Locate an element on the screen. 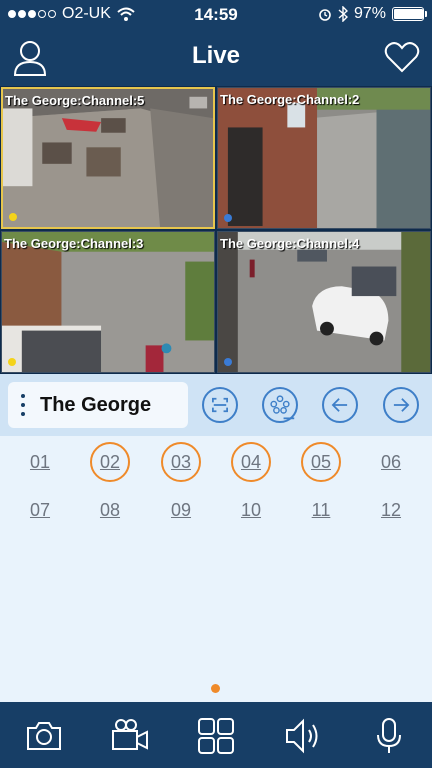 Image resolution: width=432 pixels, height=768 pixels. film-reel-icon is located at coordinates (282, 407).